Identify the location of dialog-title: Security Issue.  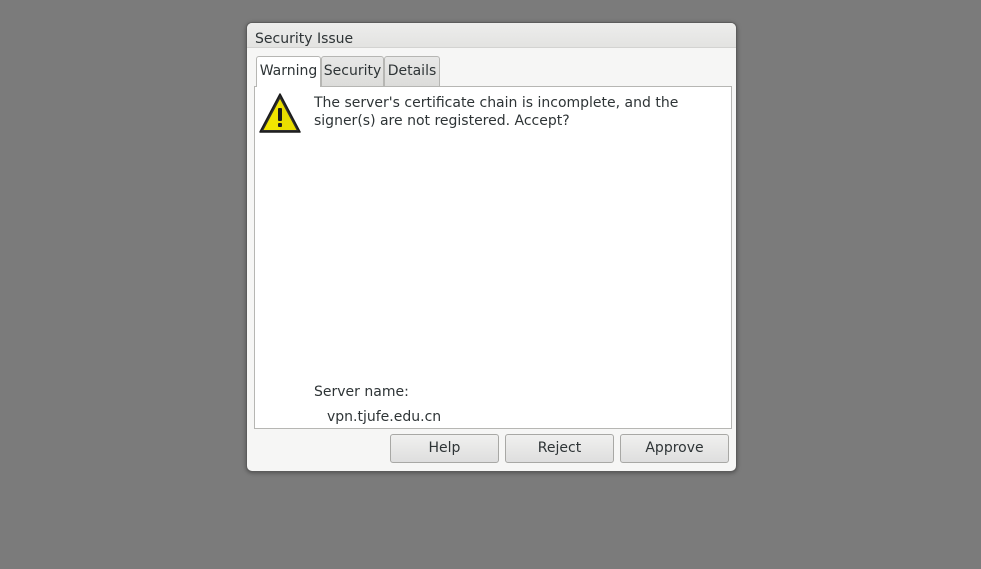
(304, 39).